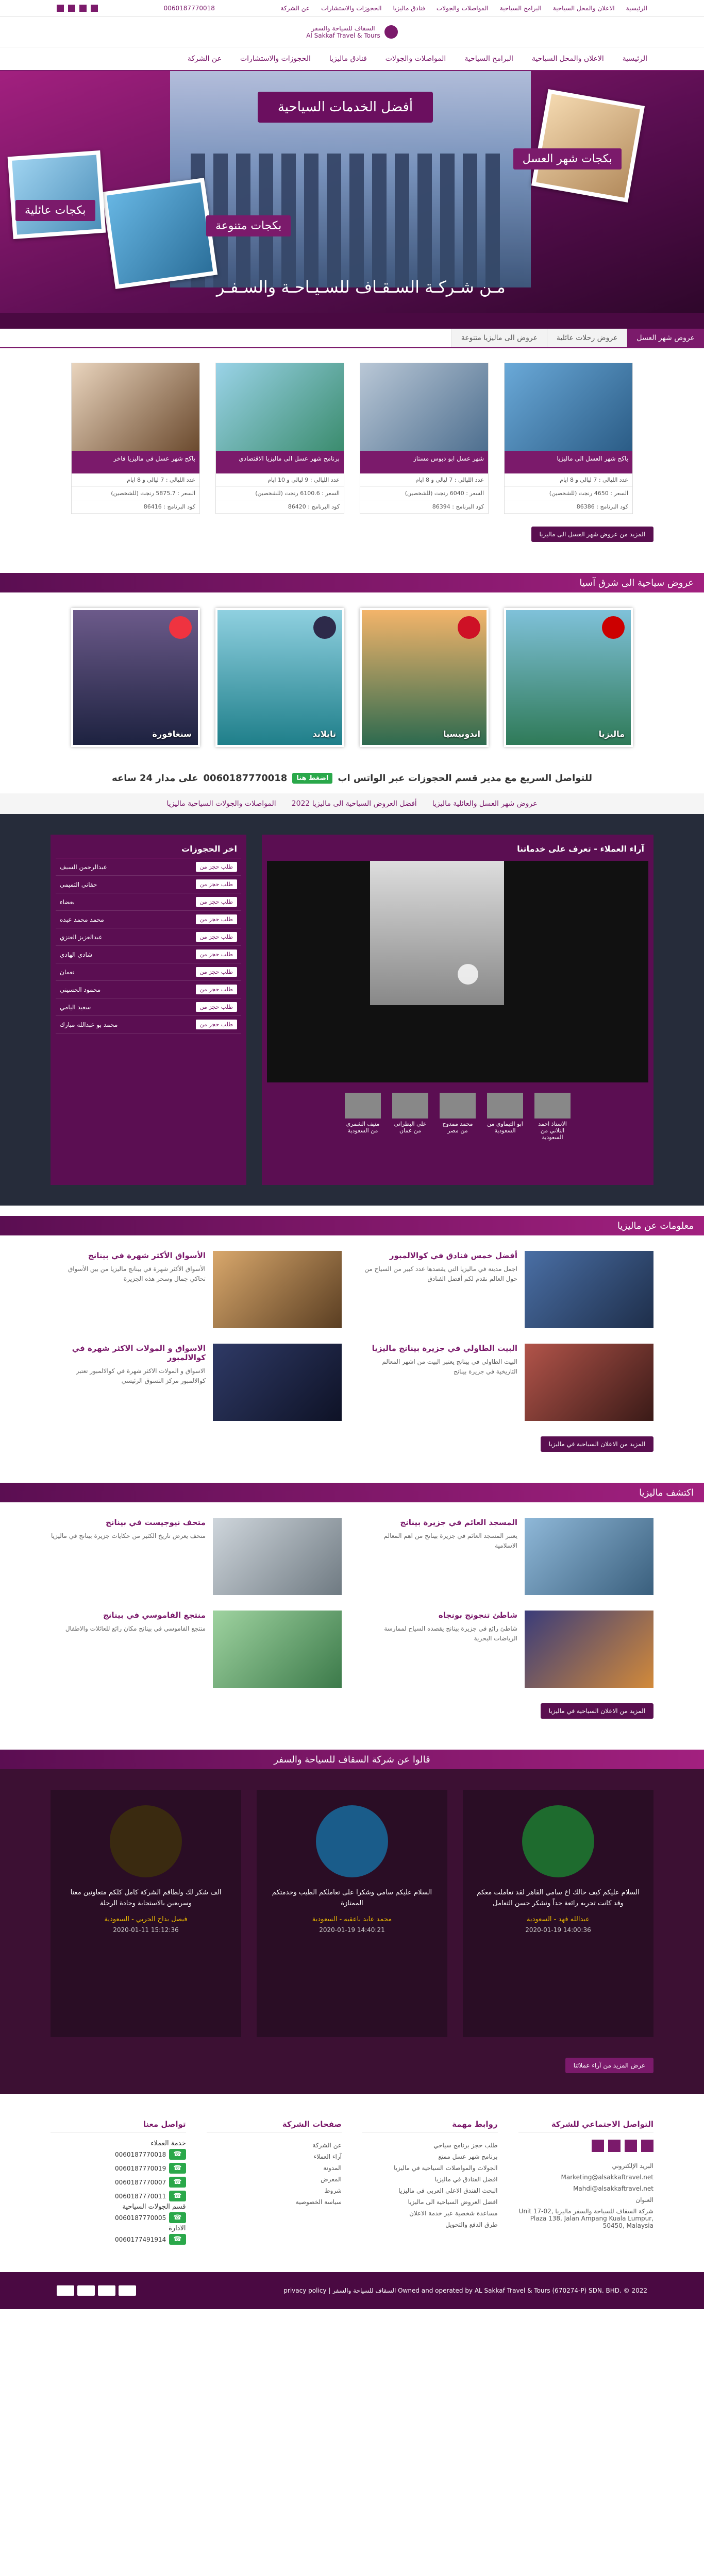 This screenshot has height=2576, width=704. What do you see at coordinates (275, 2145) in the screenshot?
I see `footer-page: عن الشركة` at bounding box center [275, 2145].